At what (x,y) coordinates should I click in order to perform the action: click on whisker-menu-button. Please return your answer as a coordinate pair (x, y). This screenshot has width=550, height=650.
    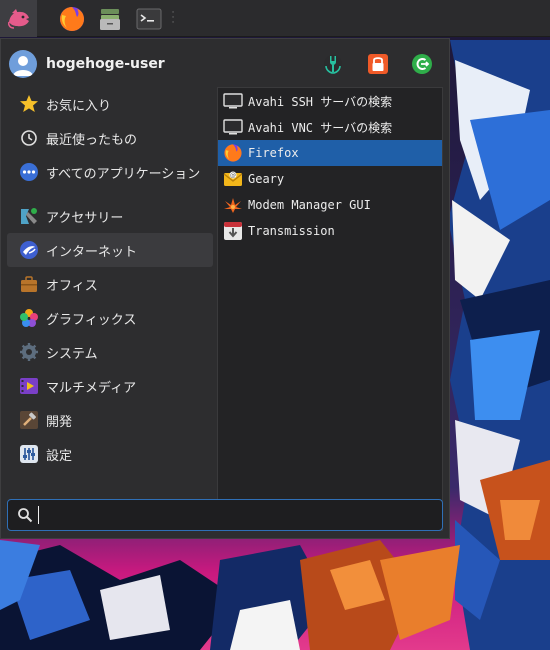
    Looking at the image, I should click on (18, 18).